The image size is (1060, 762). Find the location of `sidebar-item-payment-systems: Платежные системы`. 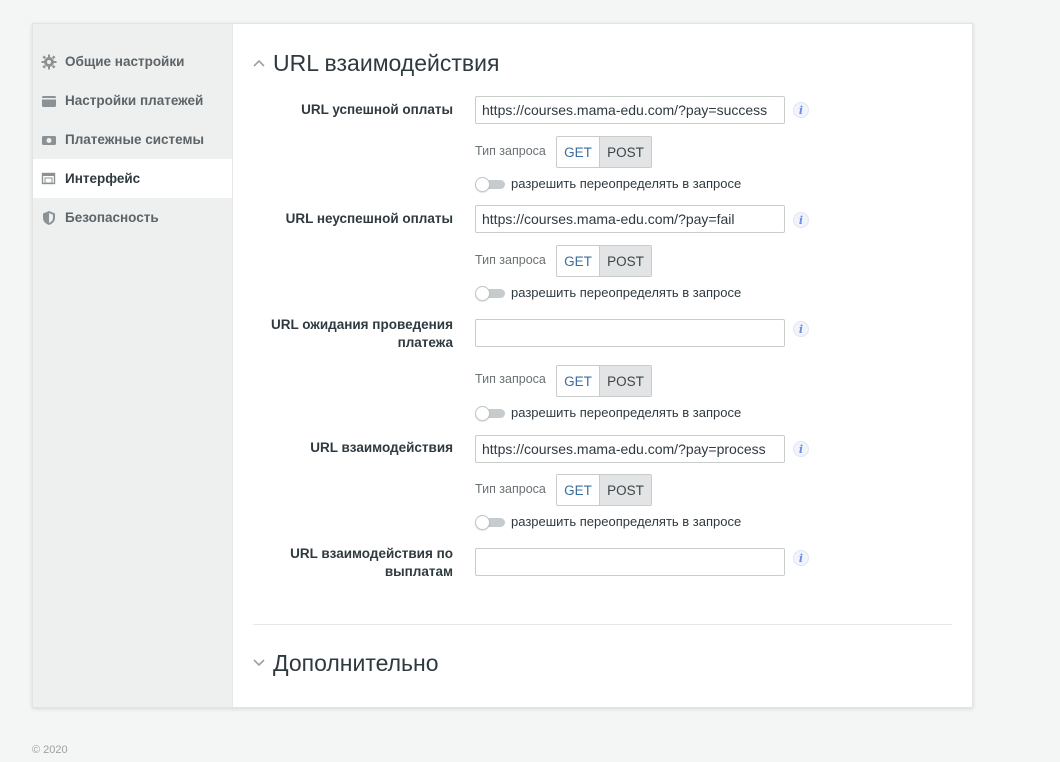

sidebar-item-payment-systems: Платежные системы is located at coordinates (132, 139).